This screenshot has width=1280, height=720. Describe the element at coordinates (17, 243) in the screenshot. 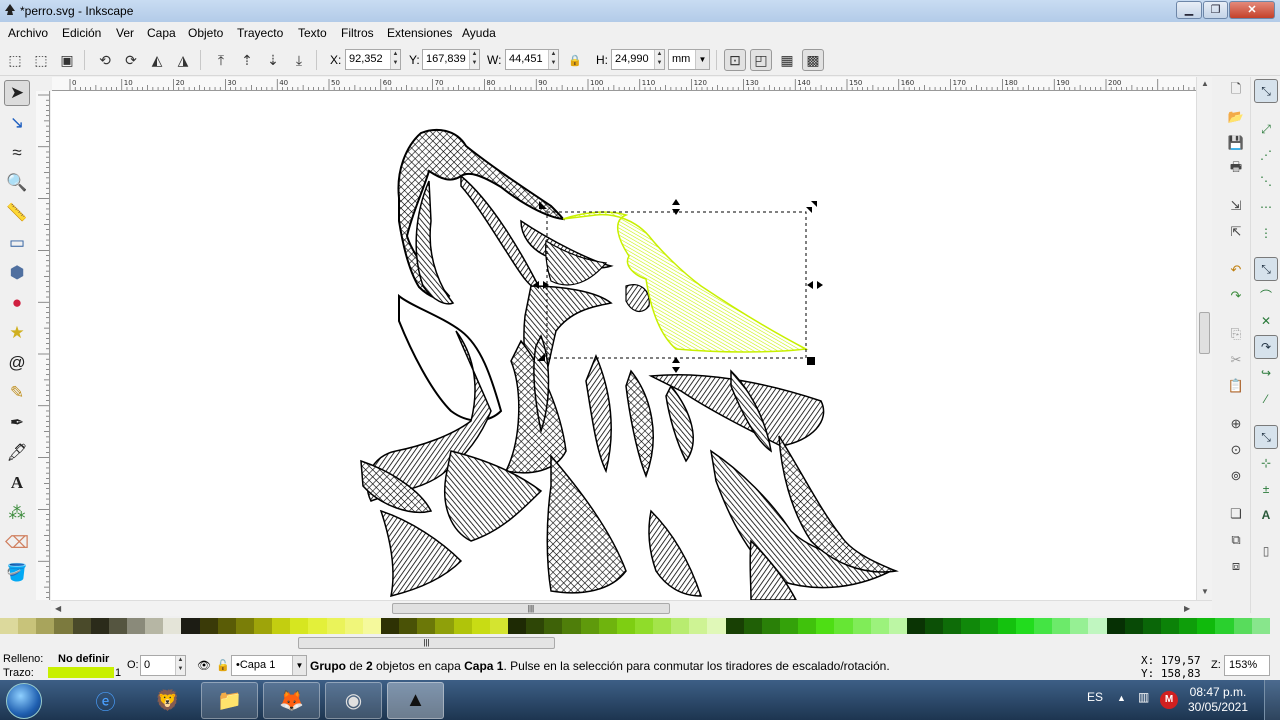

I see `rectangle-tool-icon: ▭` at that location.